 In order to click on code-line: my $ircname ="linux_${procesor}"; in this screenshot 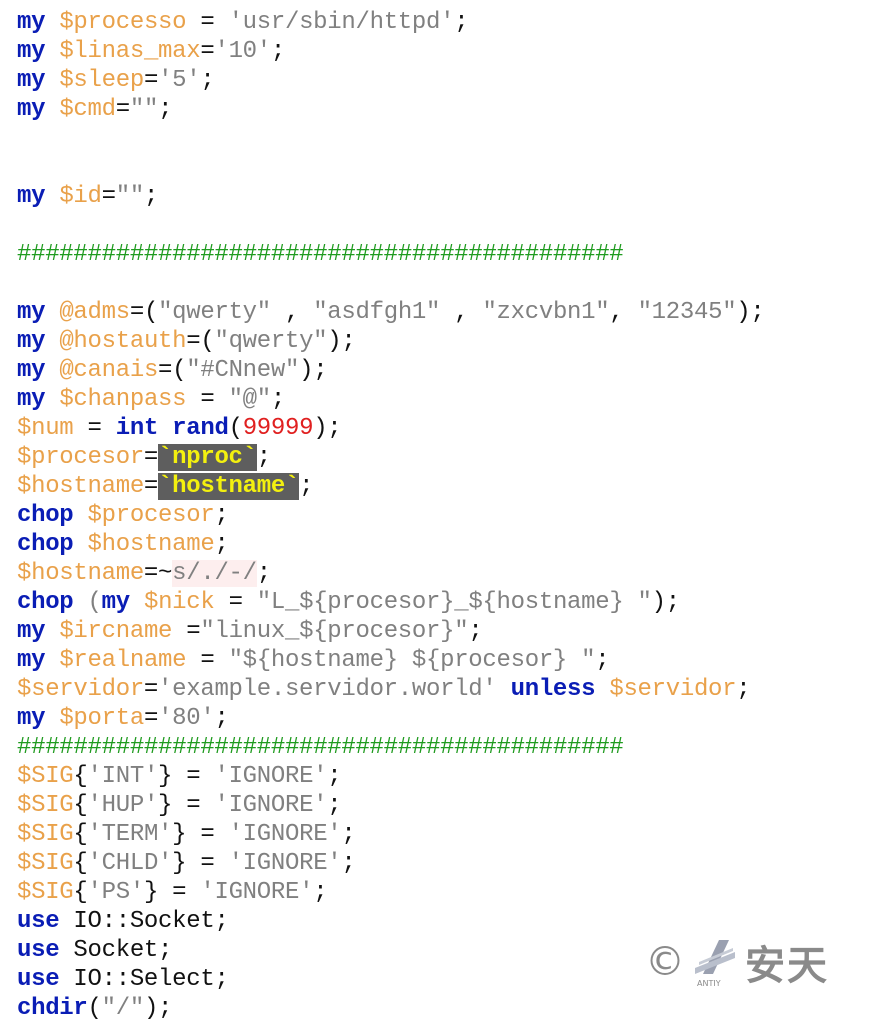, I will do `click(391, 631)`.